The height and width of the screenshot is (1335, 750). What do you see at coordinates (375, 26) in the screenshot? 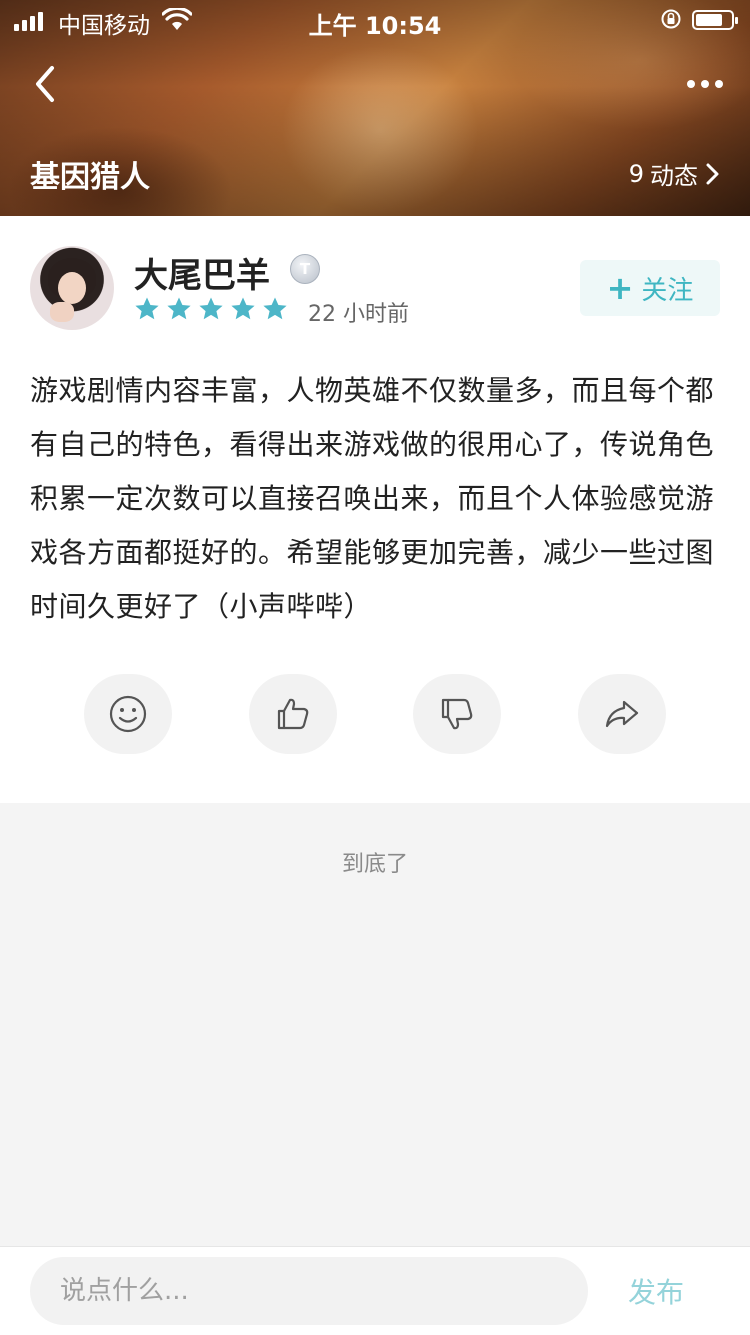
I see `status-time: 上午 10:54` at bounding box center [375, 26].